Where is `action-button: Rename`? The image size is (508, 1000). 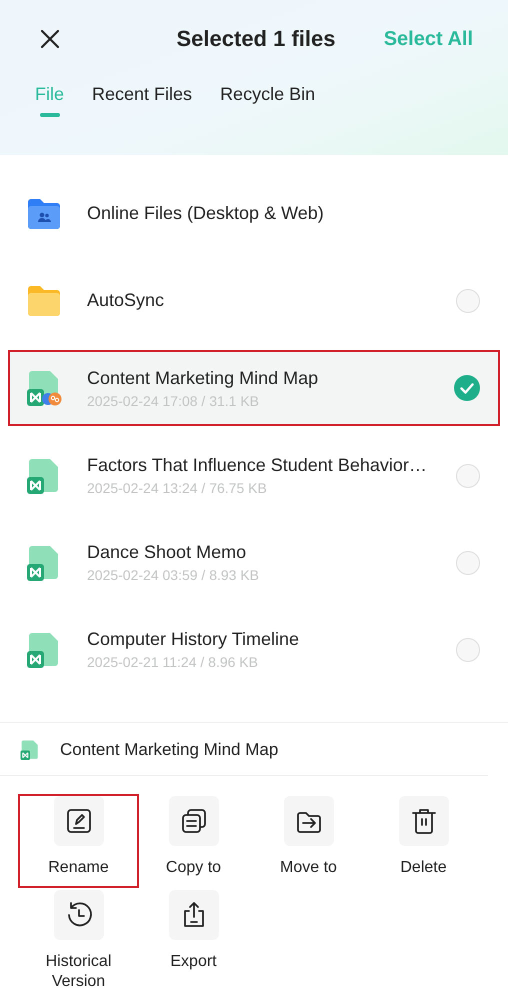
action-button: Rename is located at coordinates (78, 841).